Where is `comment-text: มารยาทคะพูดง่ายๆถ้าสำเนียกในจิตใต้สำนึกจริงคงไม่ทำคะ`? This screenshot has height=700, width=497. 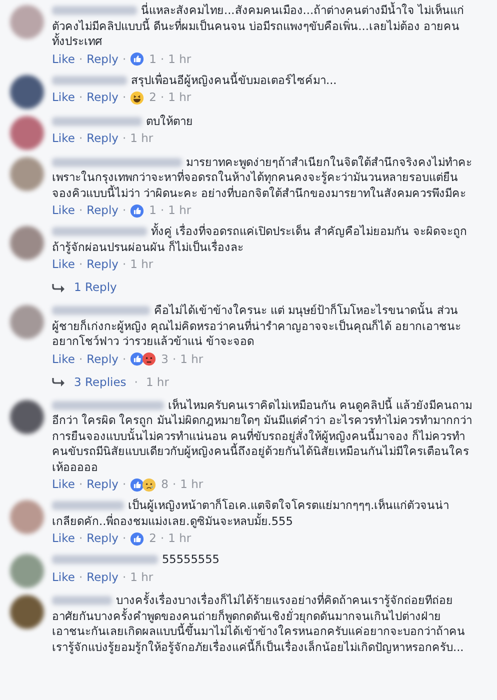
comment-text: มารยาทคะพูดง่ายๆถ้าสำเนียกในจิตใต้สำนึกจริงคงไม่ทำคะ is located at coordinates (329, 162).